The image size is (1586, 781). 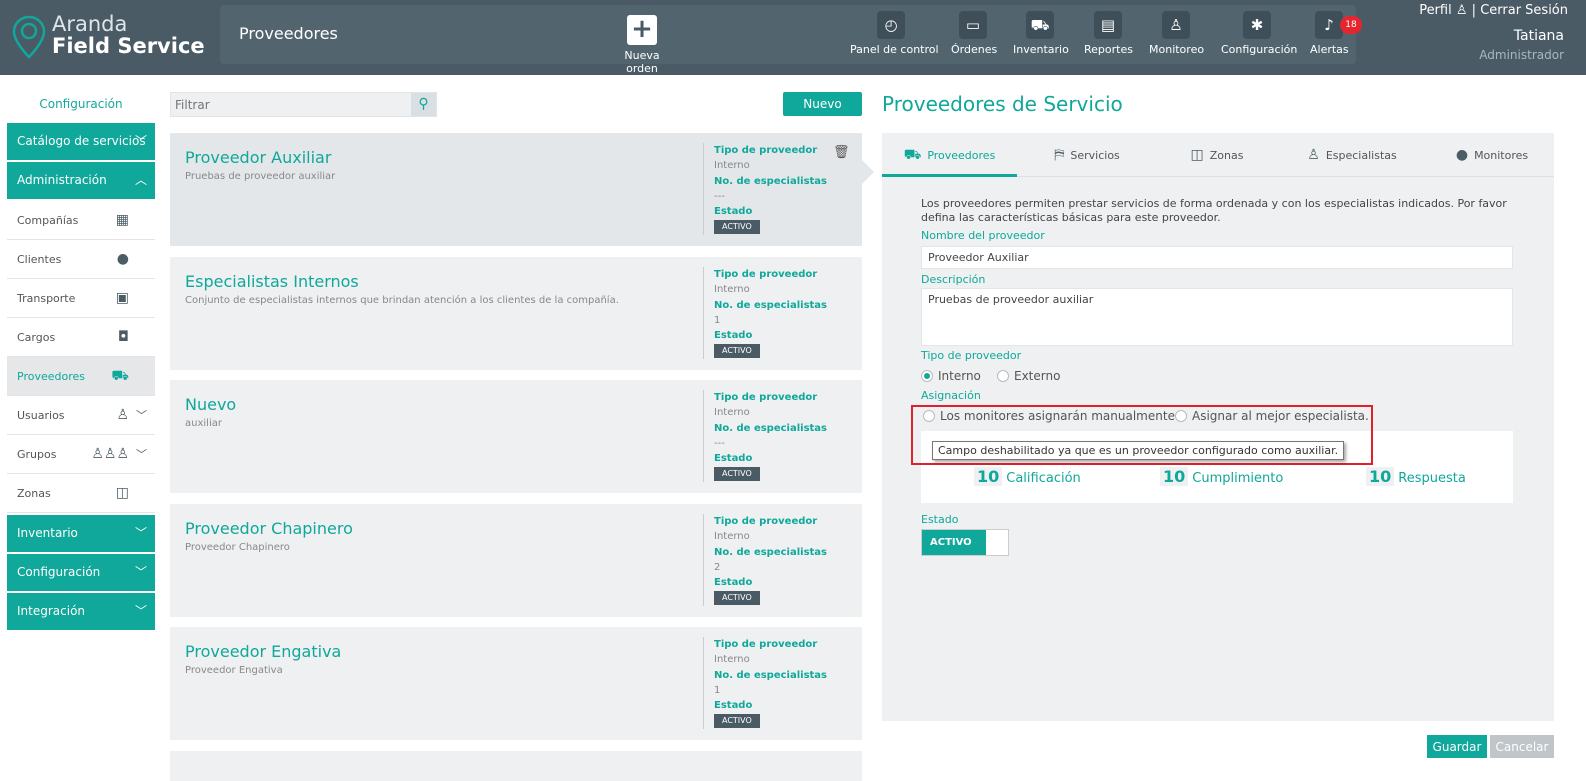 I want to click on radio-interno: Interno, so click(x=951, y=376).